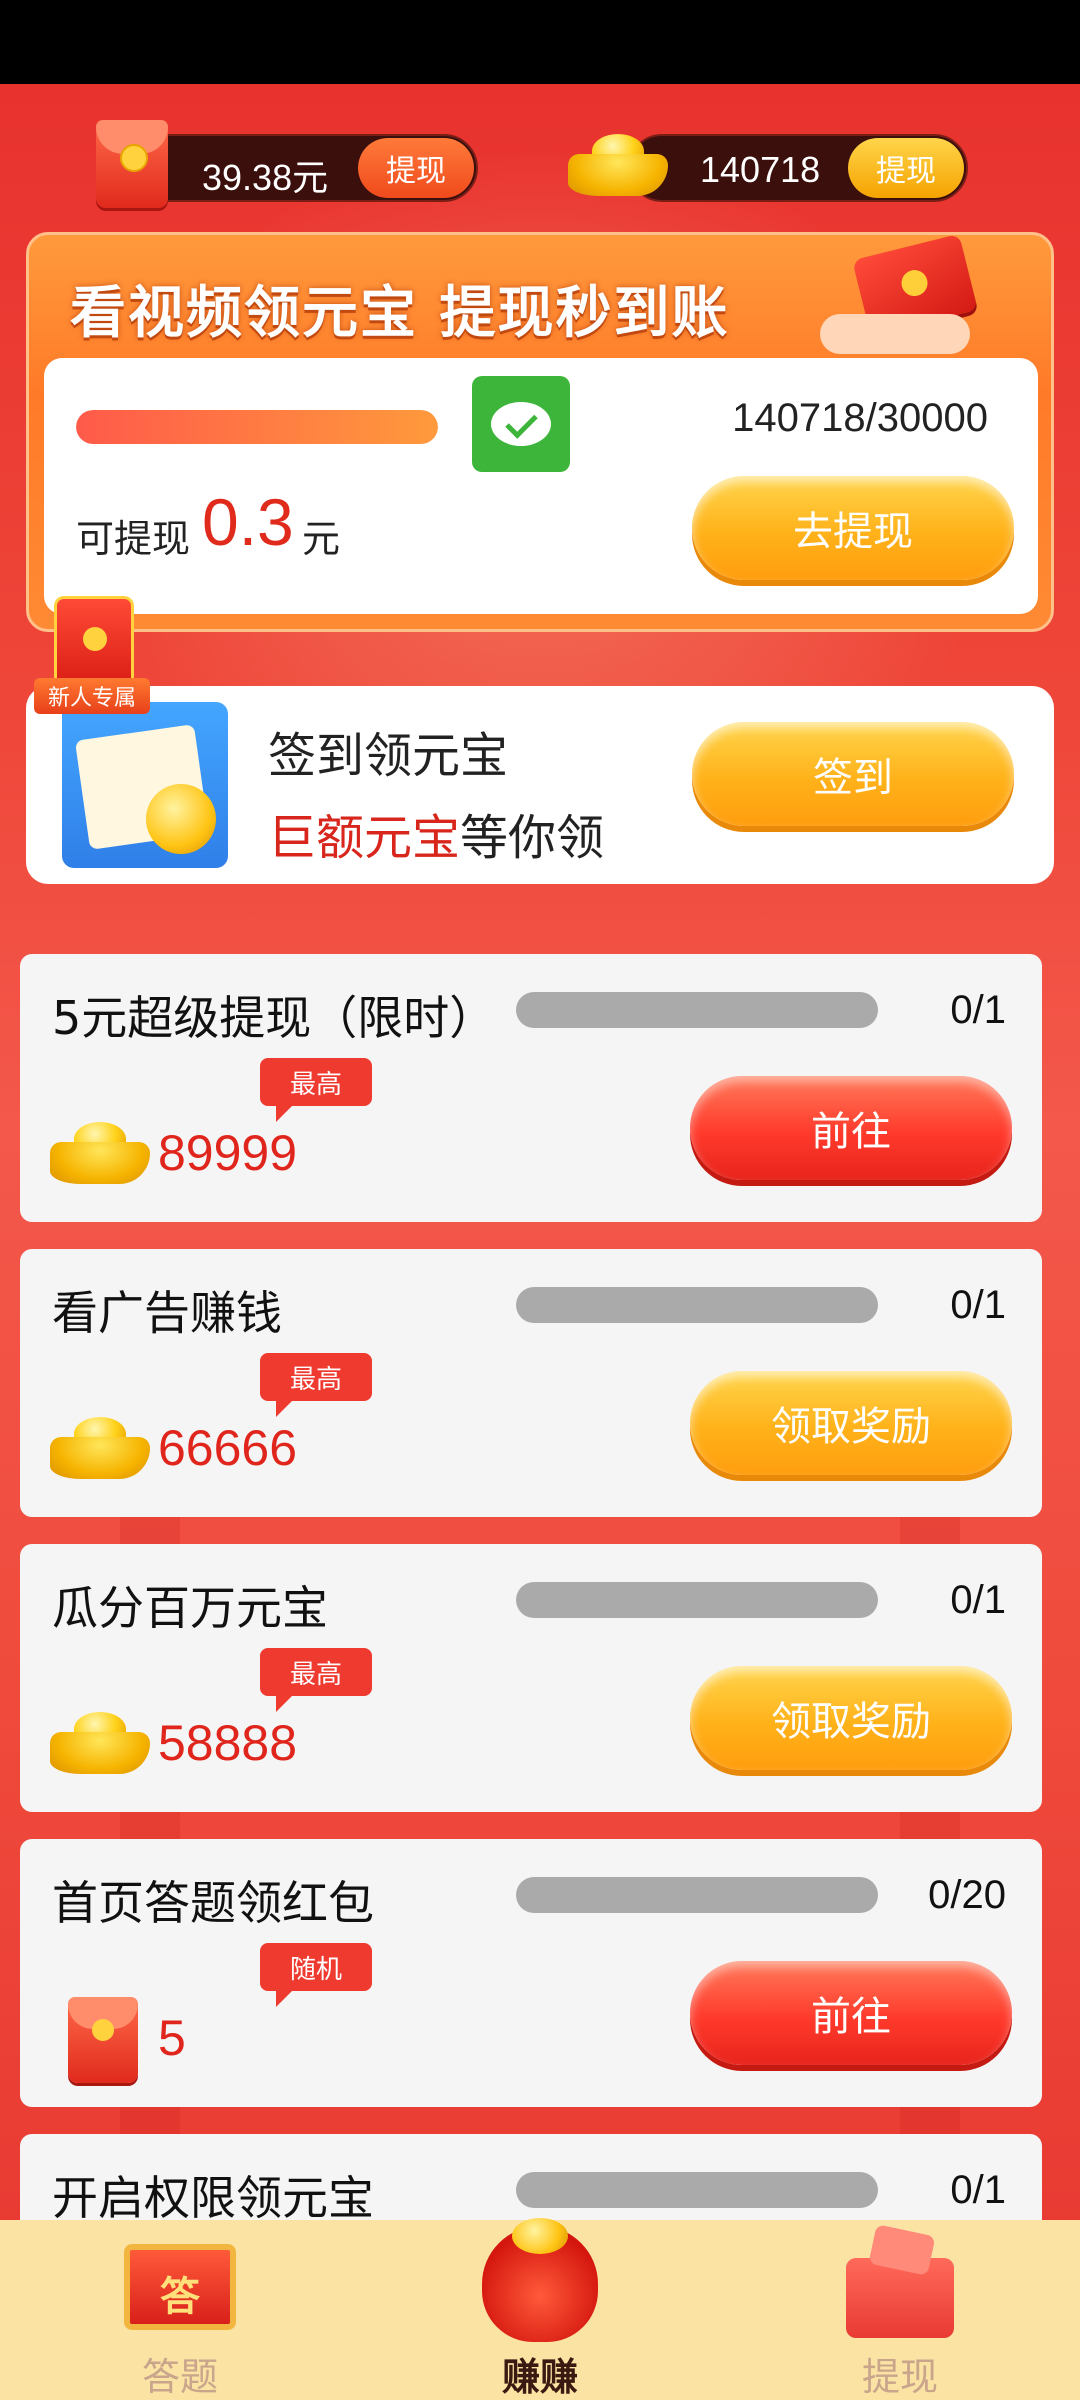 This screenshot has width=1080, height=2400. What do you see at coordinates (228, 1153) in the screenshot?
I see `task-reward: 89999` at bounding box center [228, 1153].